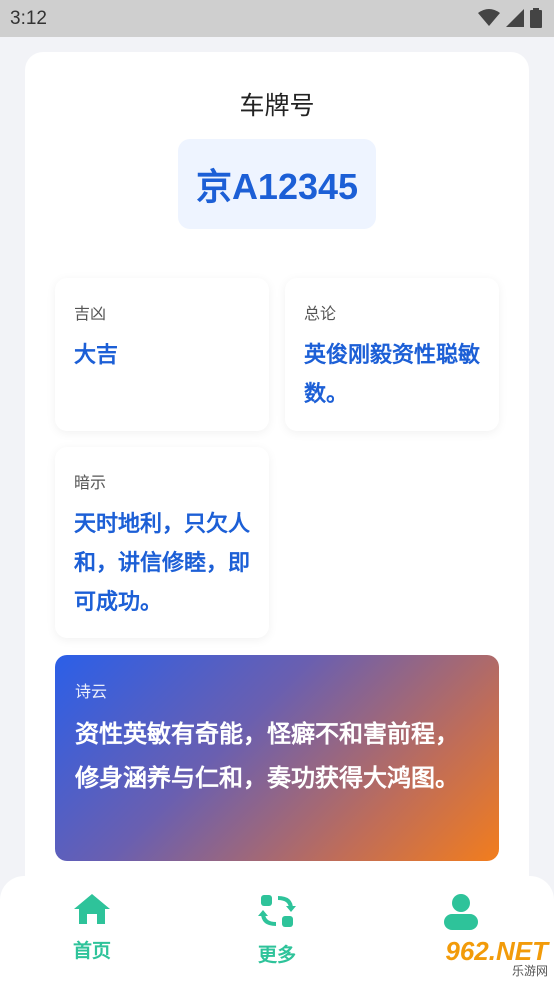 The width and height of the screenshot is (554, 984). I want to click on nav-label-home: 首页, so click(91, 951).